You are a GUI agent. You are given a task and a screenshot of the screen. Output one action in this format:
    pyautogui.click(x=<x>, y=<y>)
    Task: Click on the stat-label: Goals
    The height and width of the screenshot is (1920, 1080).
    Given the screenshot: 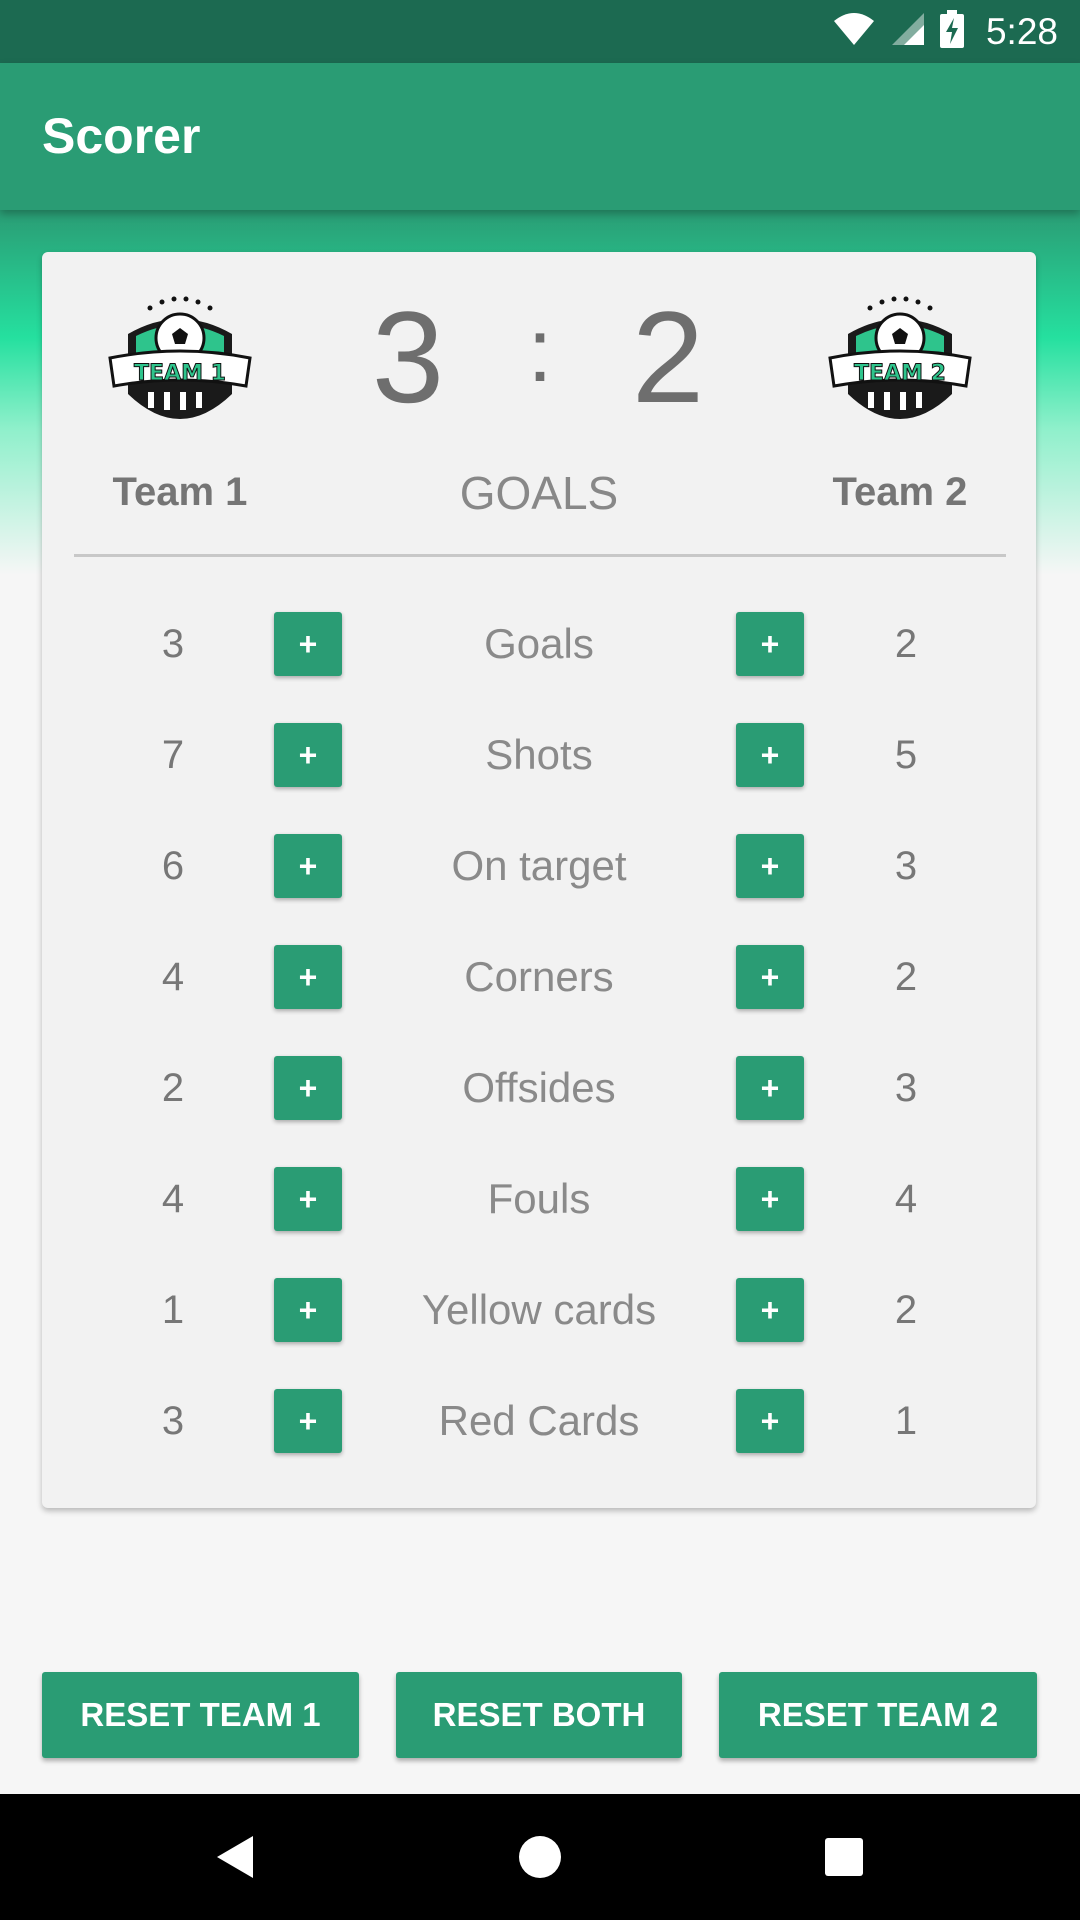 What is the action you would take?
    pyautogui.click(x=539, y=643)
    